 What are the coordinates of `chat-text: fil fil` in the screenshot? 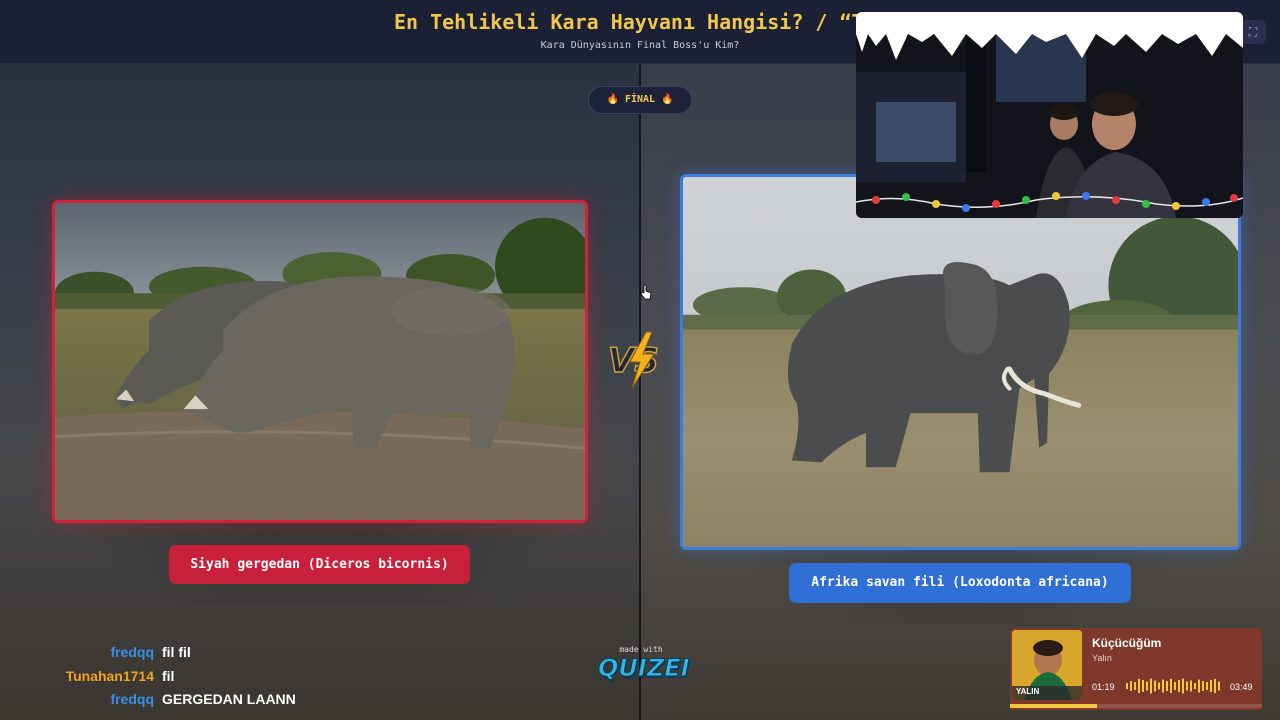 It's located at (176, 652).